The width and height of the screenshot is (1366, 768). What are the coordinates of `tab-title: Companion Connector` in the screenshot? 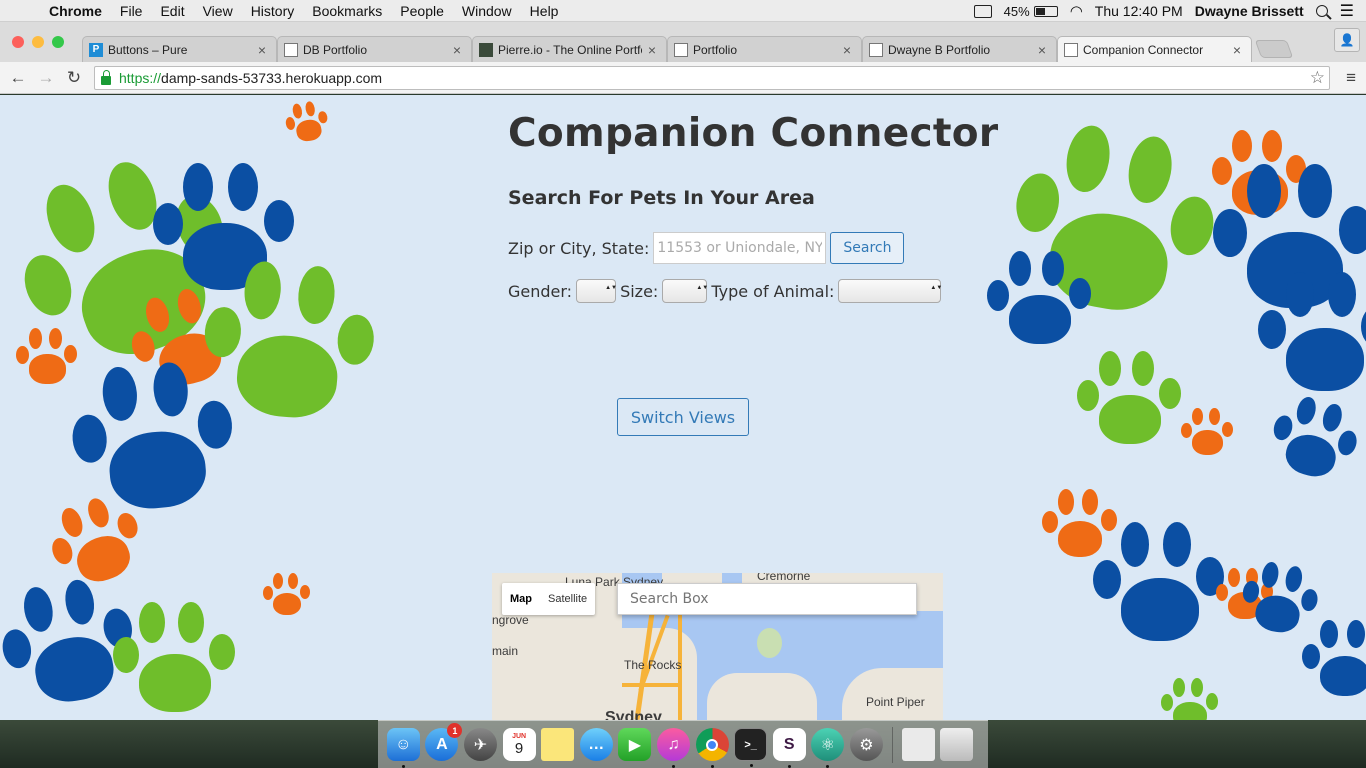 It's located at (1143, 49).